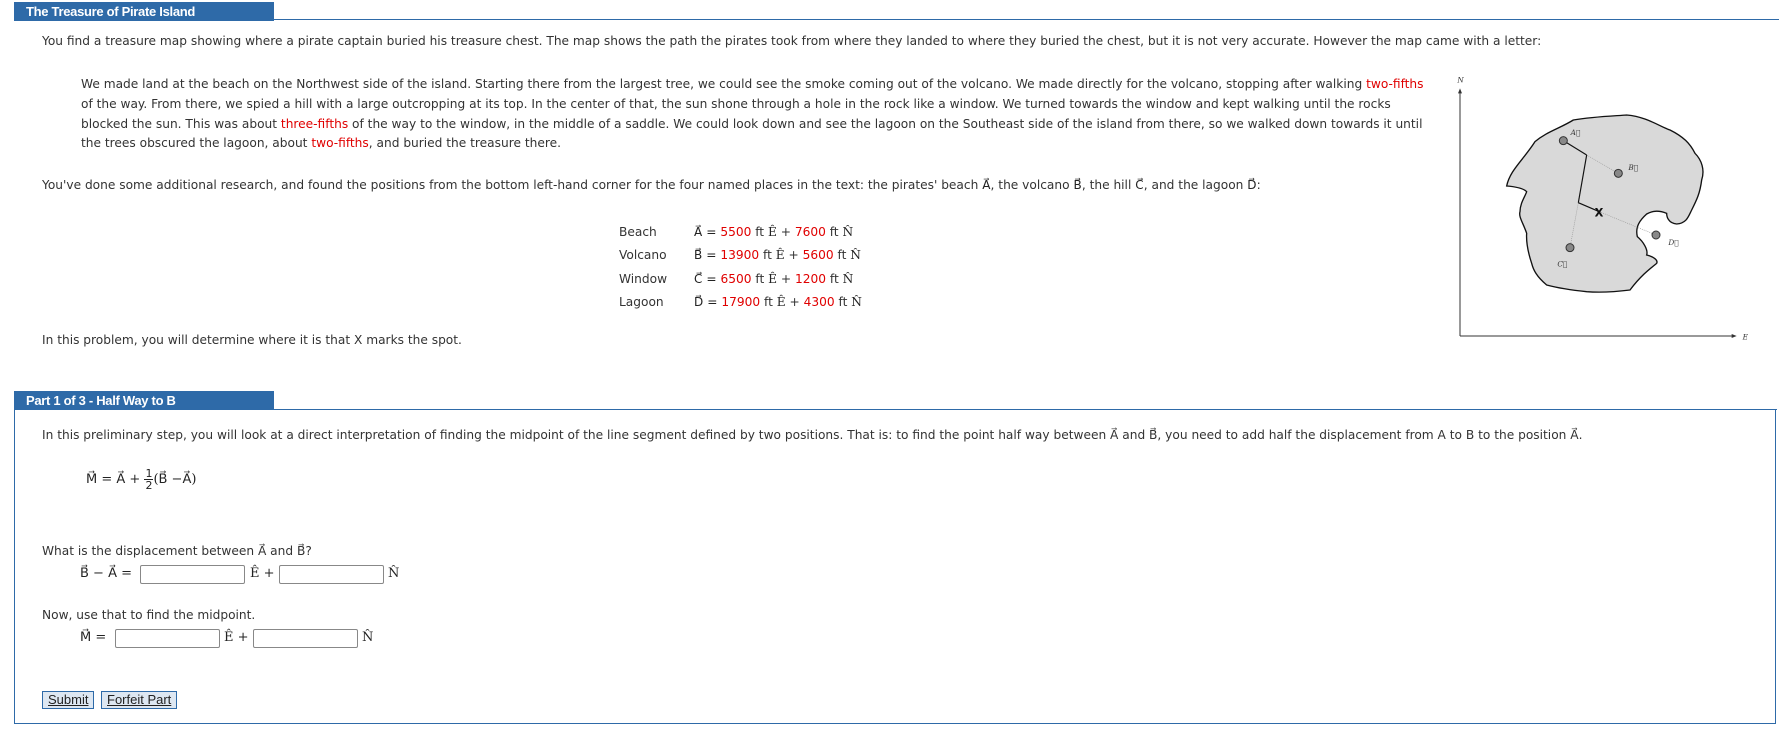  What do you see at coordinates (641, 302) in the screenshot?
I see `place-label: Lagoon` at bounding box center [641, 302].